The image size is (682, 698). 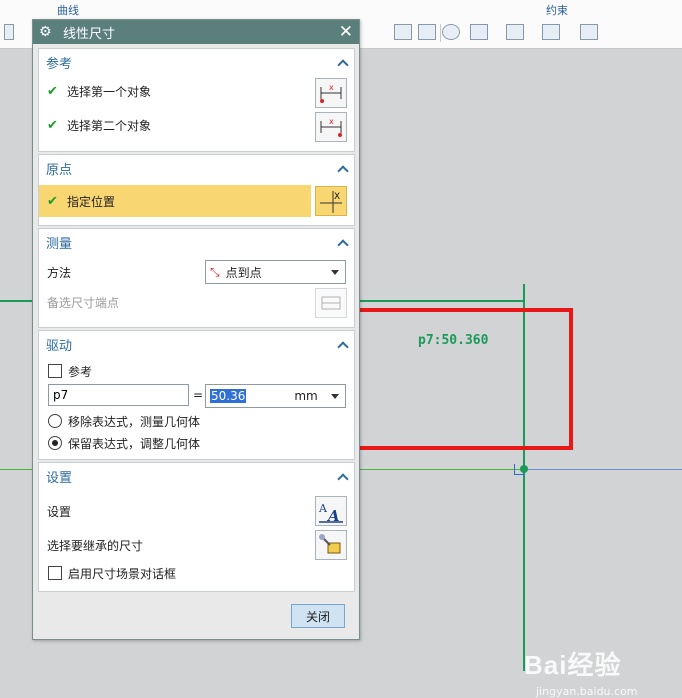 I want to click on dimension-line, so click(x=441, y=301).